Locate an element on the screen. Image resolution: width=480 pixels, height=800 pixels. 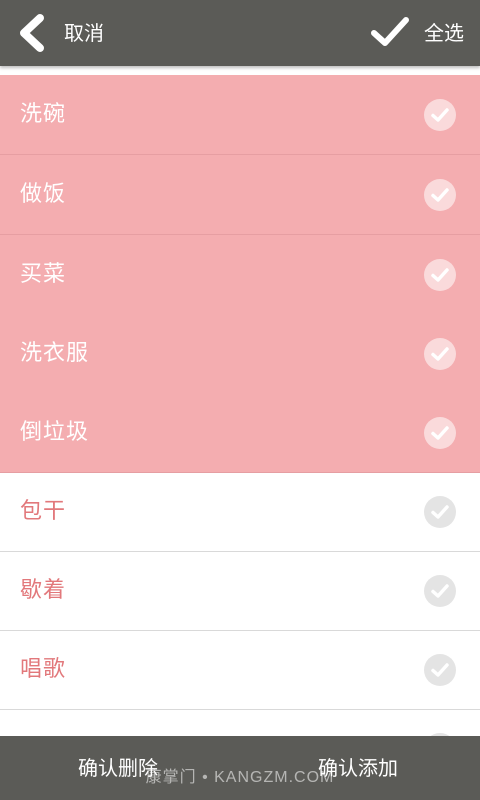
checkmark-icon is located at coordinates (390, 31).